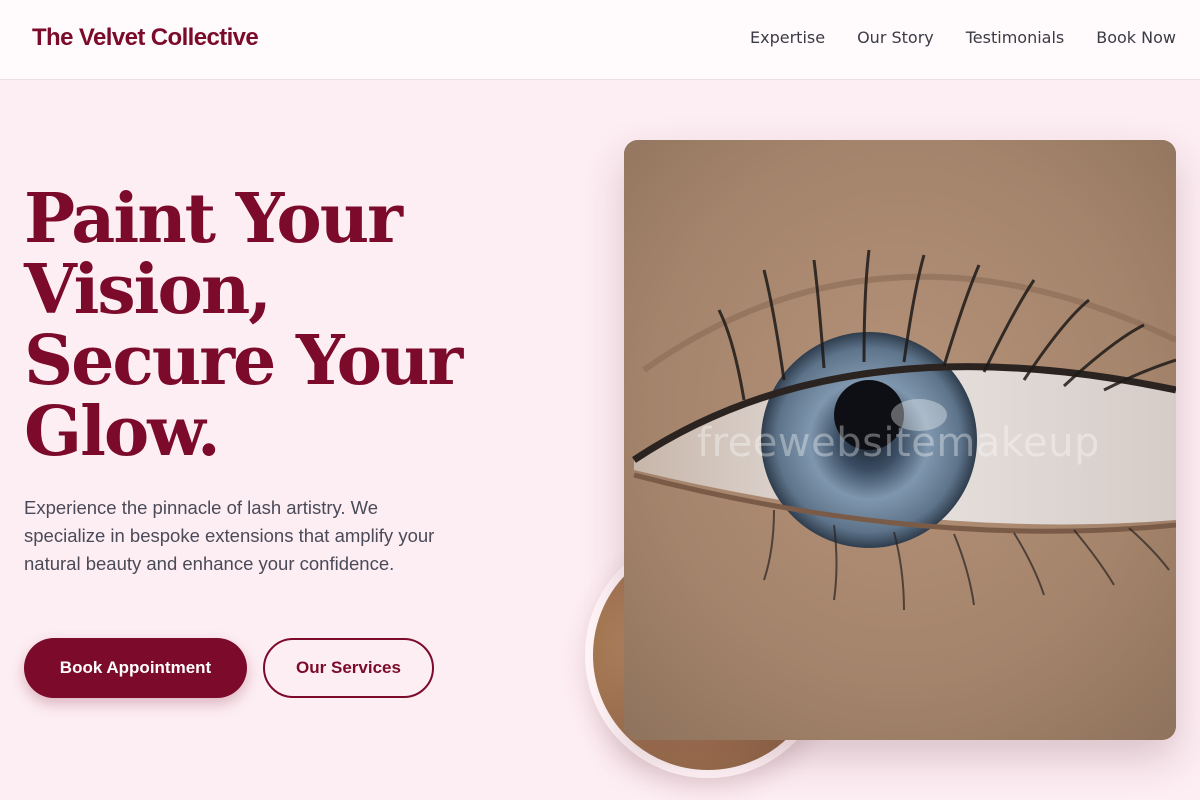  I want to click on nav-link-expertise: Expertise, so click(787, 37).